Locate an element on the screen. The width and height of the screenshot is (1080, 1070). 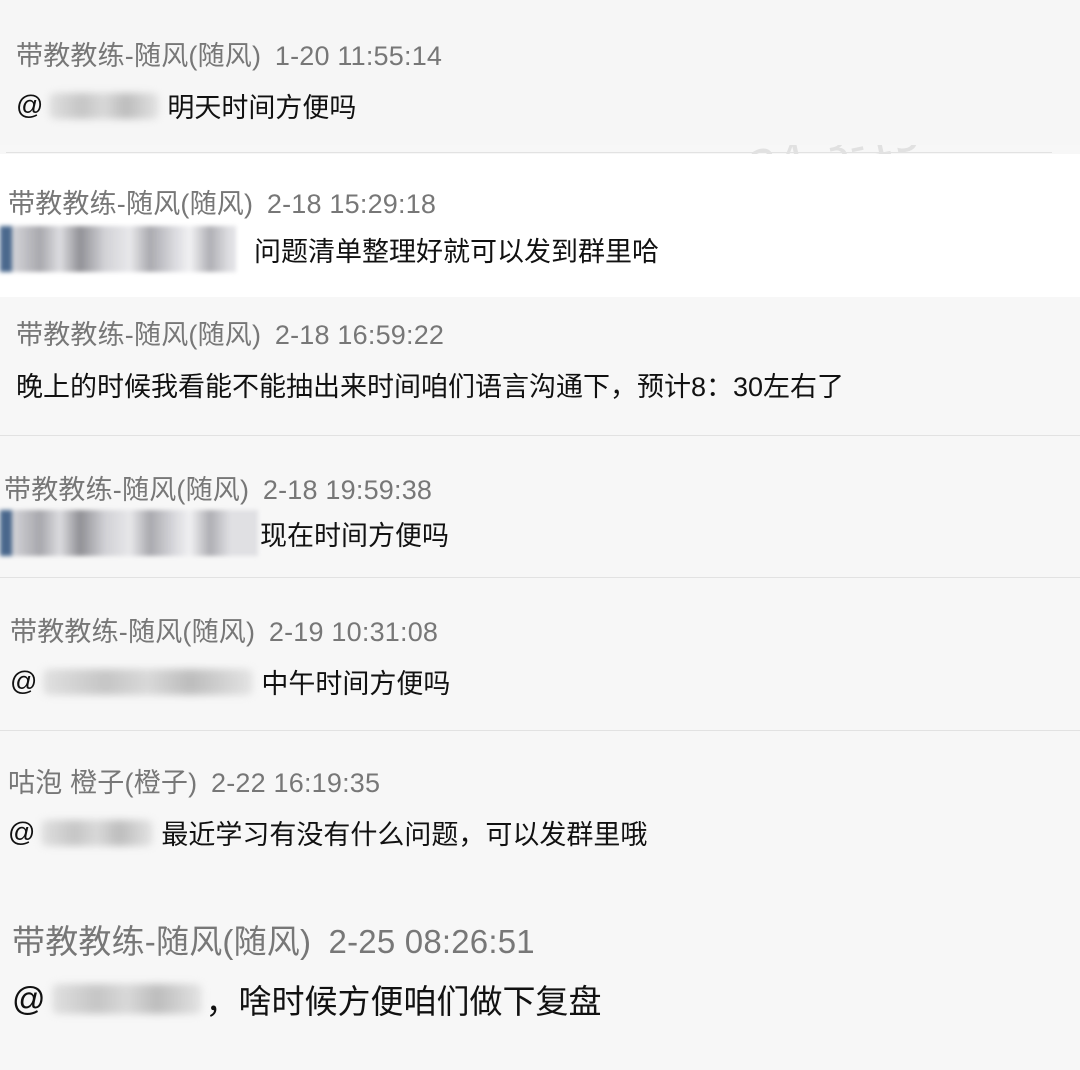
message-header: 咕泡 橙子(橙子) 2-22 16:19:35 is located at coordinates (194, 780).